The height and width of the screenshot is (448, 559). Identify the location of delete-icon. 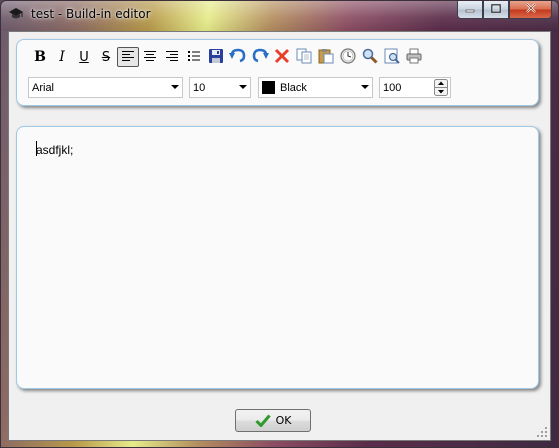
(282, 57).